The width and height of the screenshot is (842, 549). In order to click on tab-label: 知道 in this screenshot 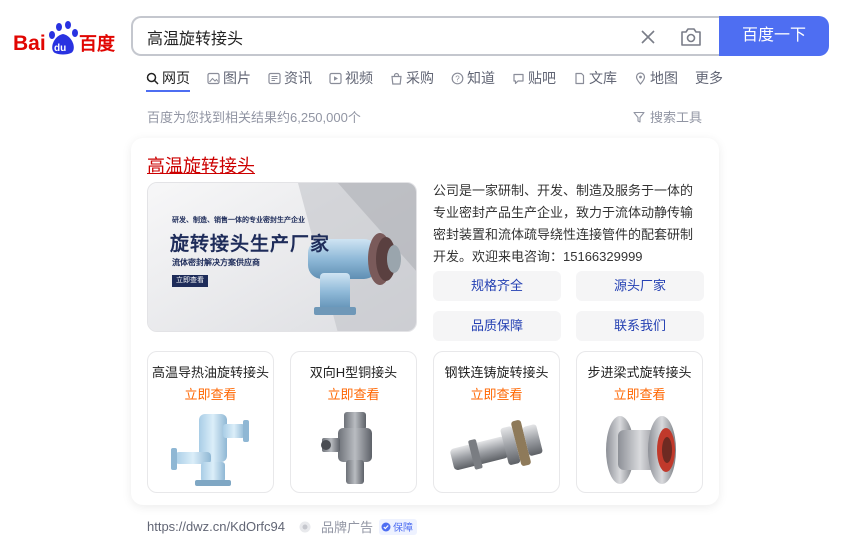, I will do `click(481, 78)`.